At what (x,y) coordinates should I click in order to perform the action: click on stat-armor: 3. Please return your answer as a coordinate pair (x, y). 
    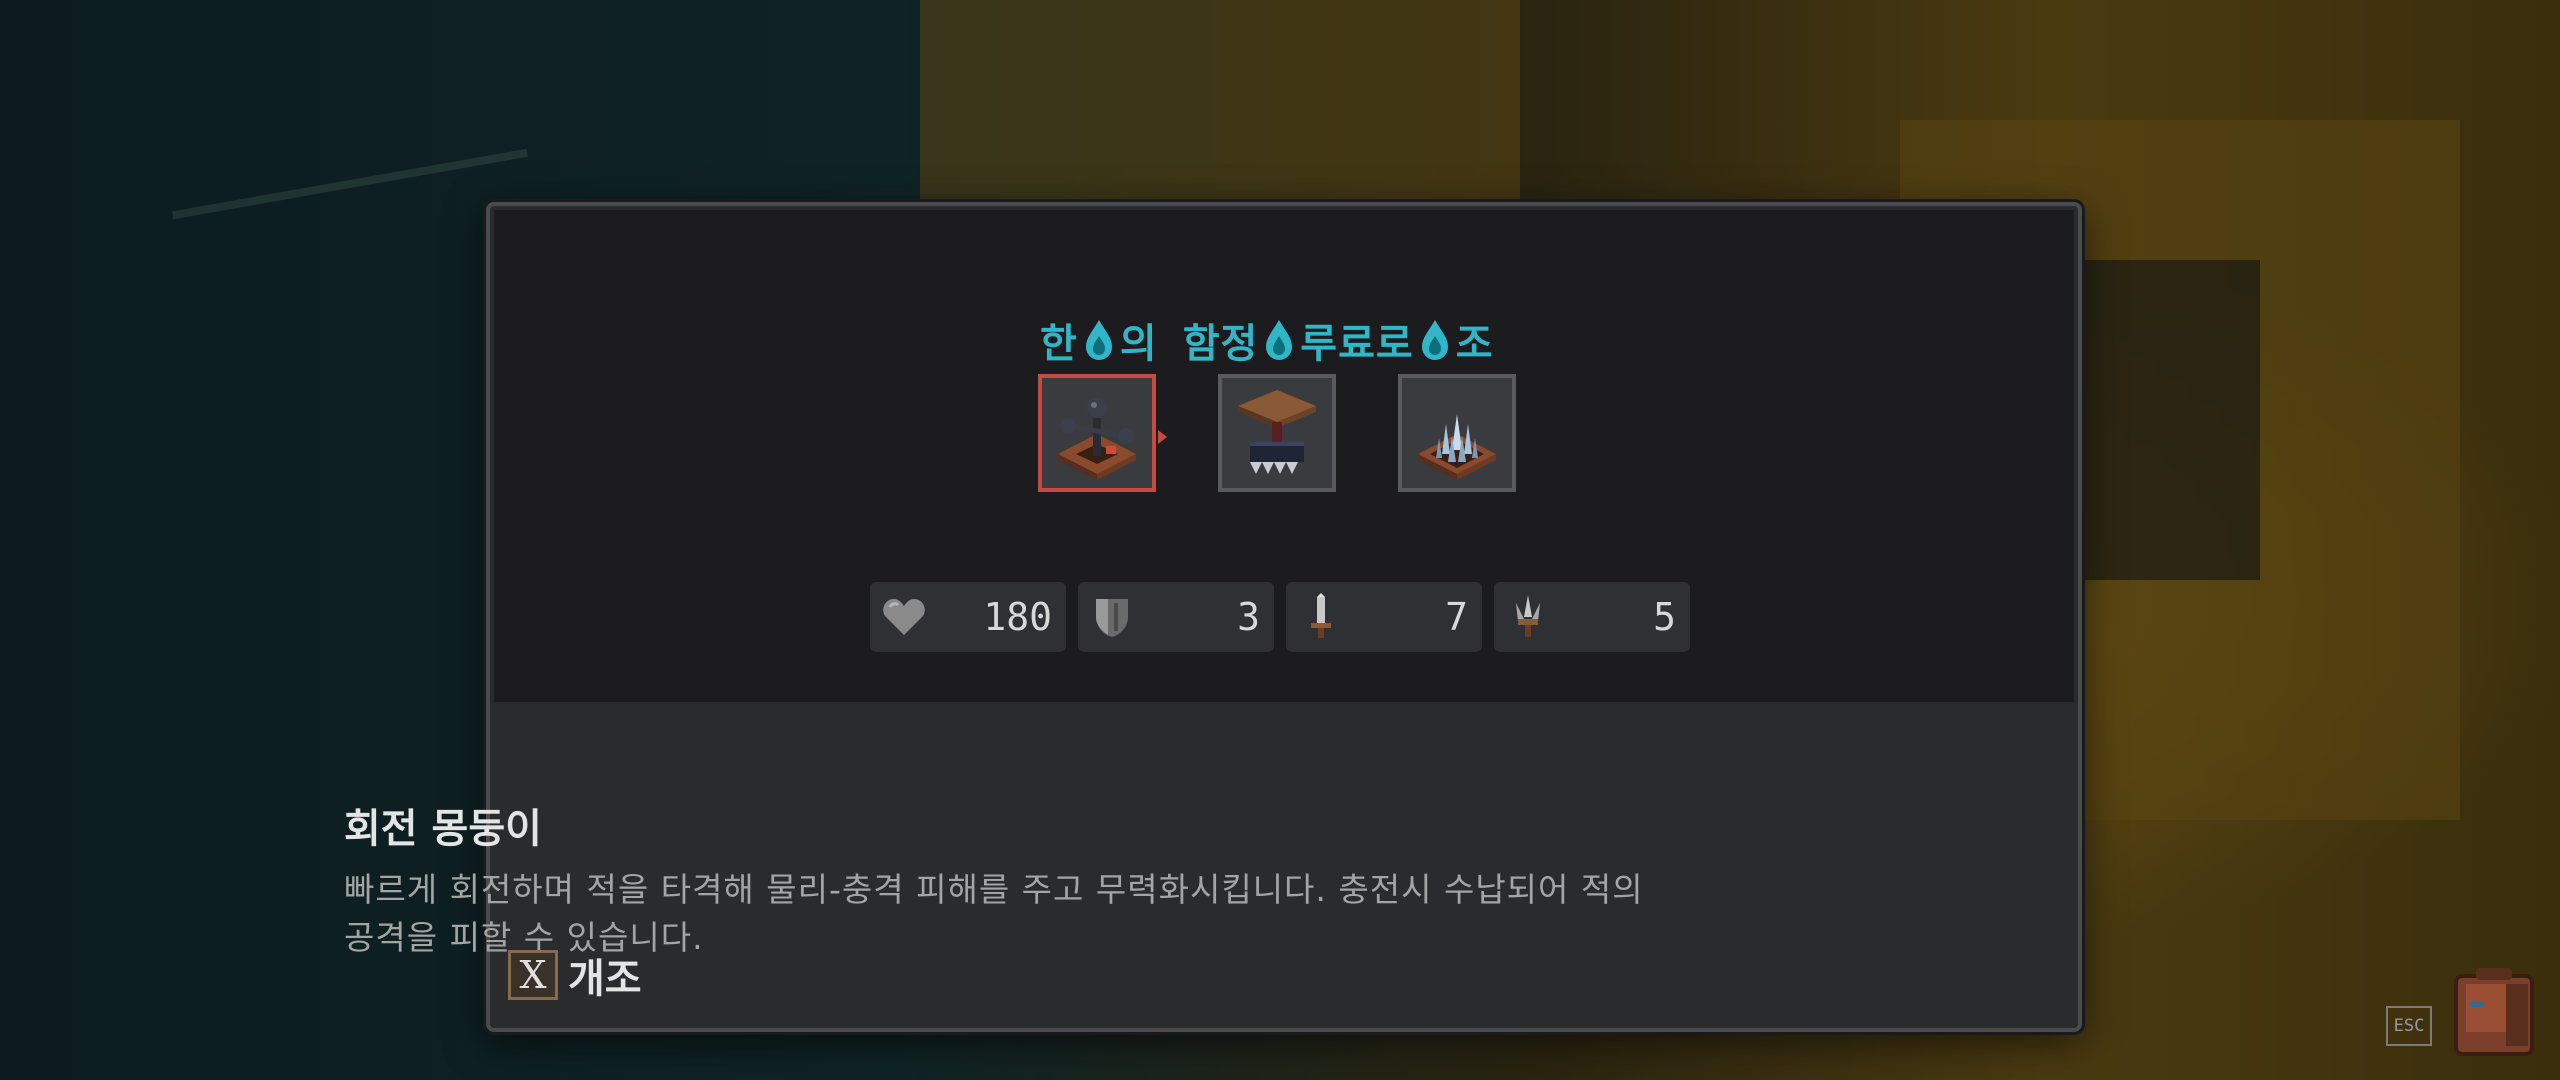
    Looking at the image, I should click on (1176, 617).